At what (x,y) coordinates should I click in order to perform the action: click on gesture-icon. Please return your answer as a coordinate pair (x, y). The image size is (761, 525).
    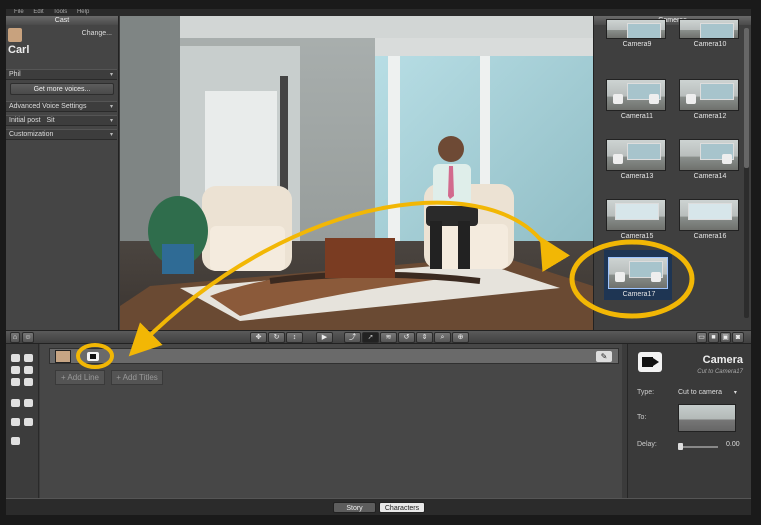
    Looking at the image, I should click on (15, 358).